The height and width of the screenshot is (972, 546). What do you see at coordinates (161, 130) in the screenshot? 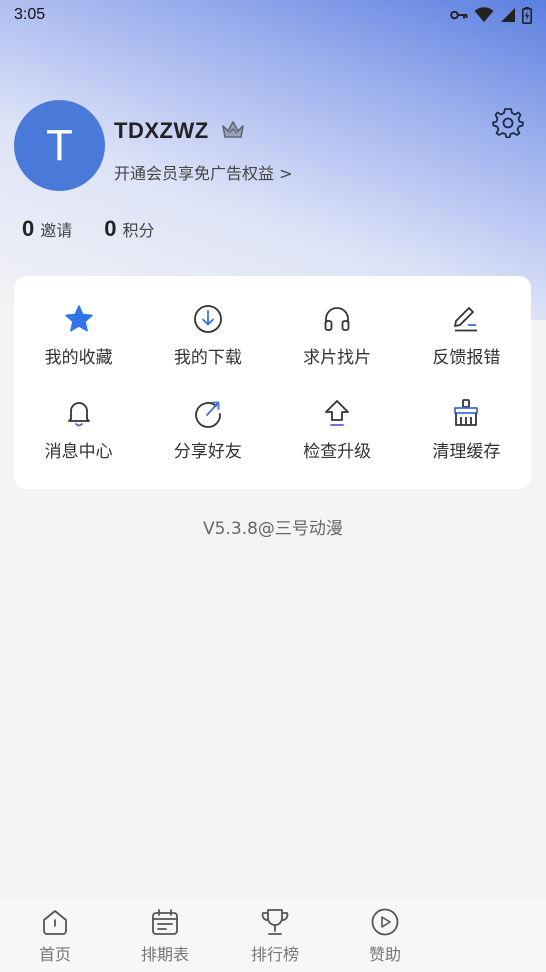
I see `username: TDXZWZ` at bounding box center [161, 130].